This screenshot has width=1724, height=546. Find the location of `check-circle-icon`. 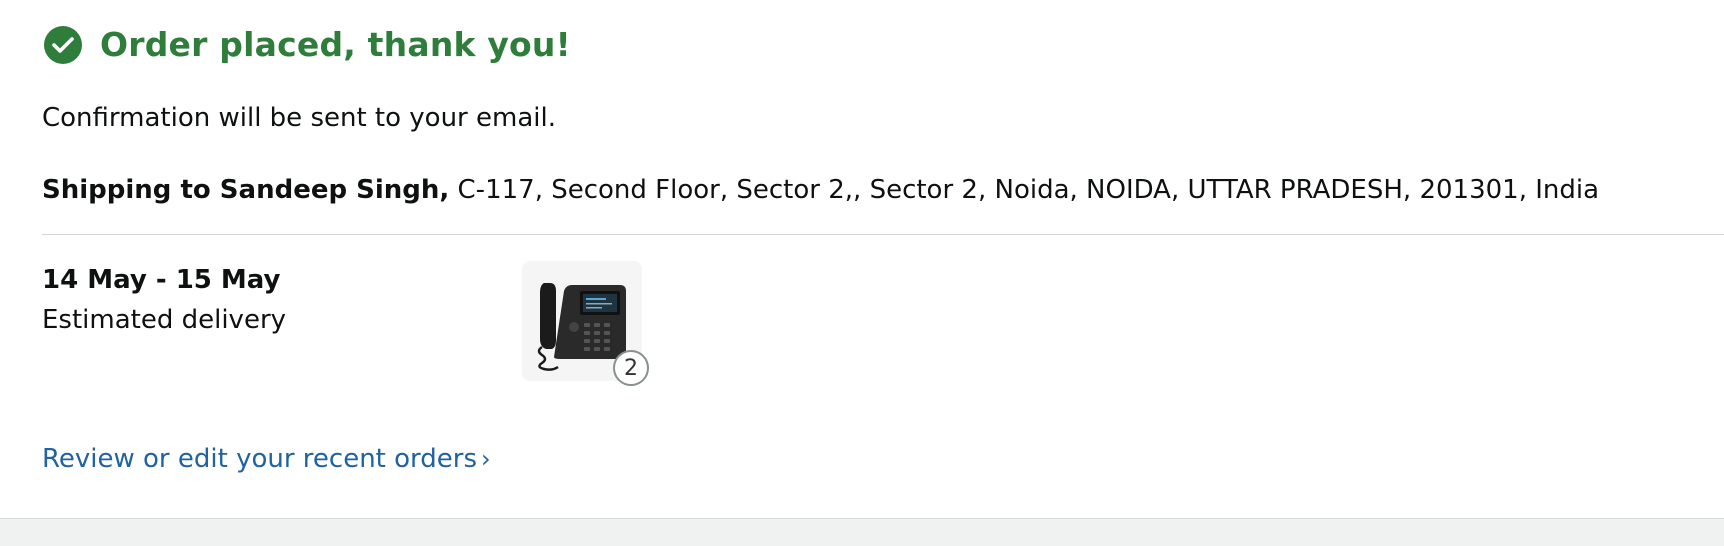

check-circle-icon is located at coordinates (63, 45).